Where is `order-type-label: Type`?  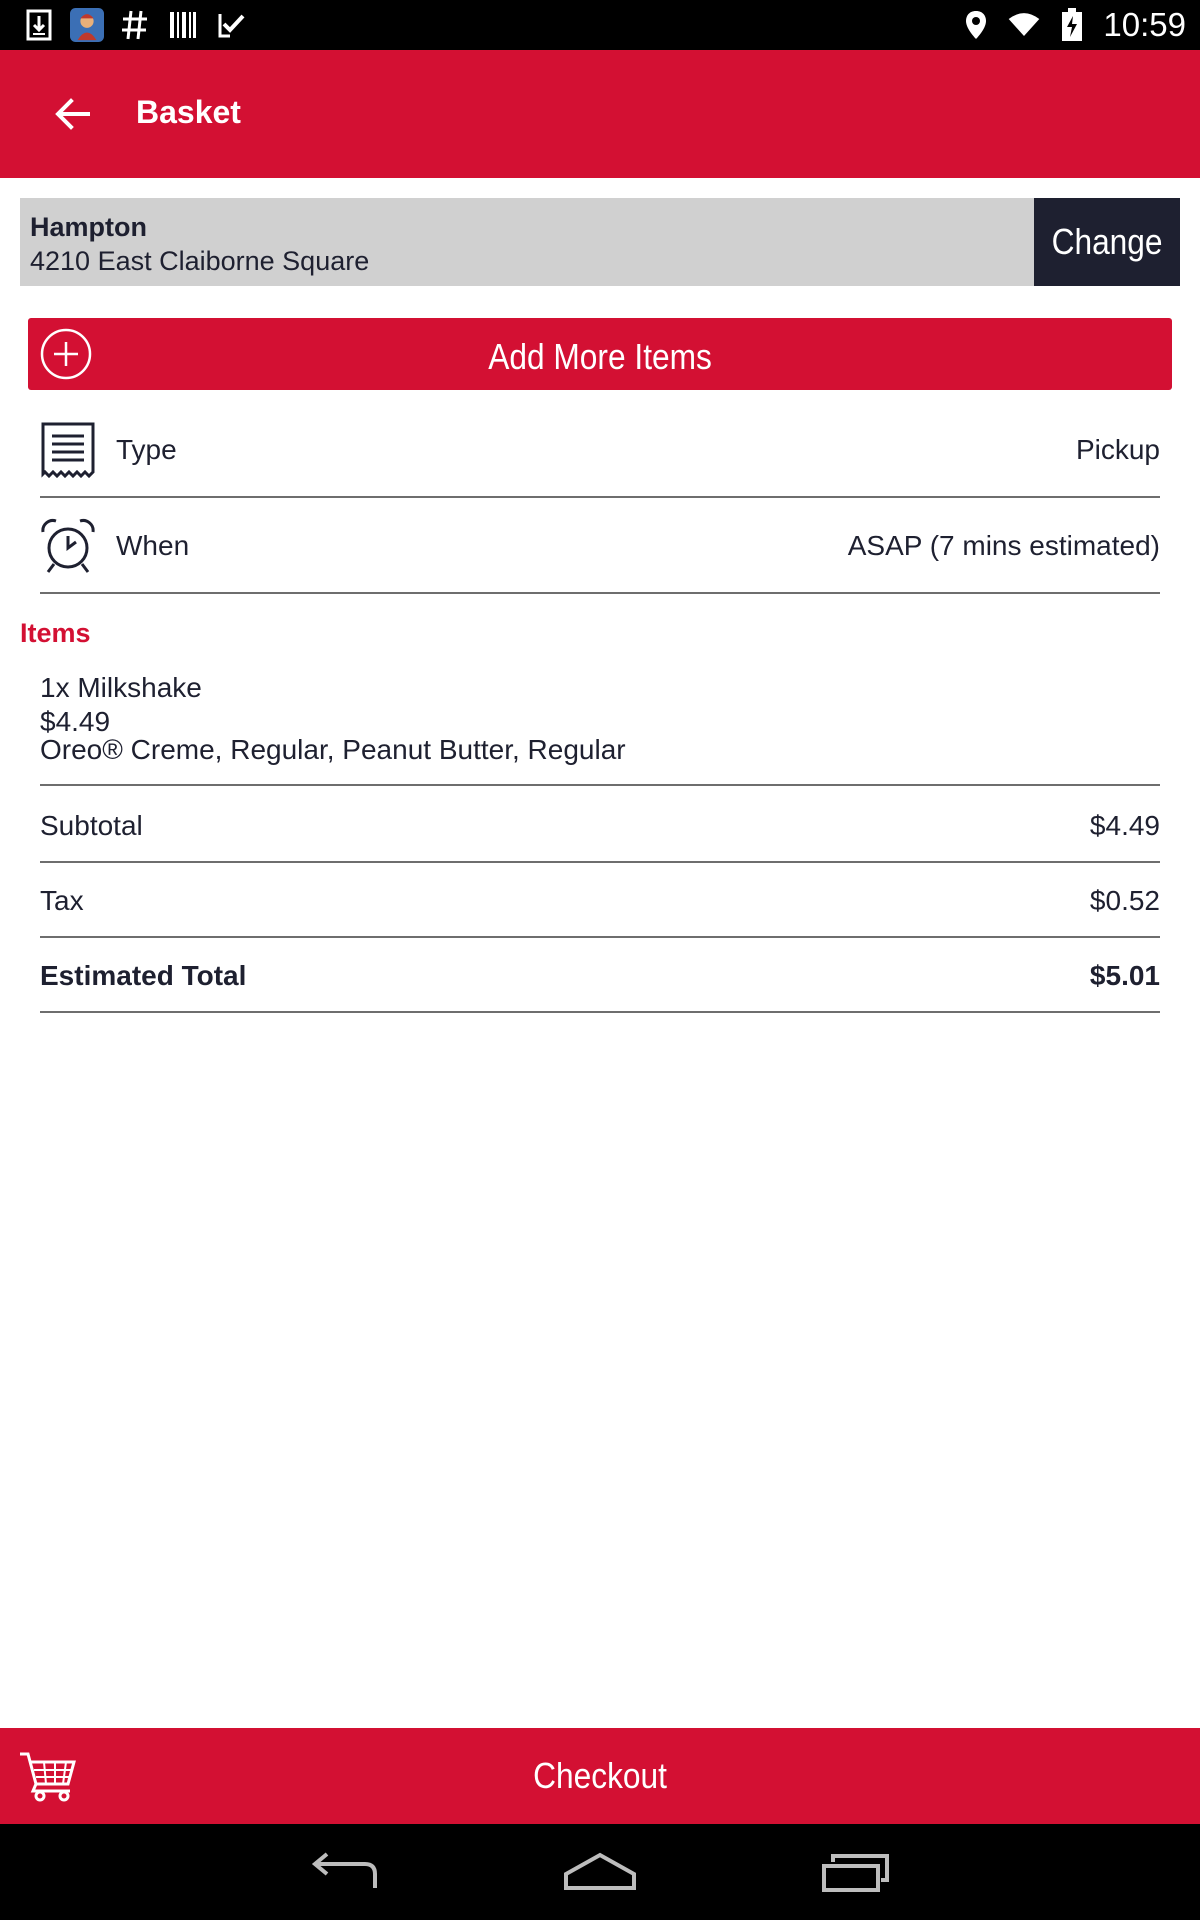 order-type-label: Type is located at coordinates (146, 449).